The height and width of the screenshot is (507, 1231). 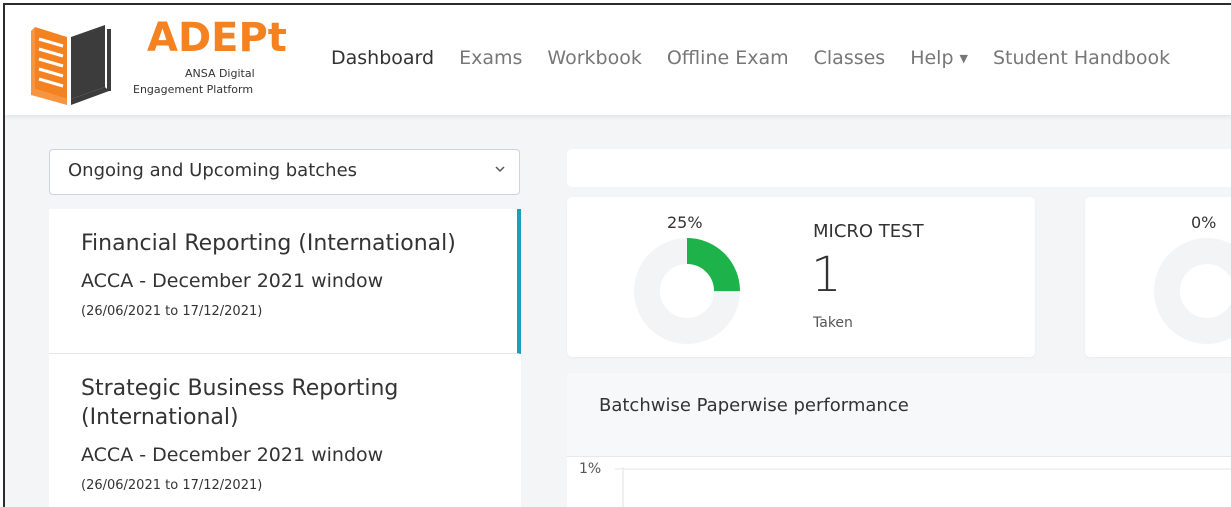 I want to click on nav-workbook: Workbook, so click(x=594, y=58).